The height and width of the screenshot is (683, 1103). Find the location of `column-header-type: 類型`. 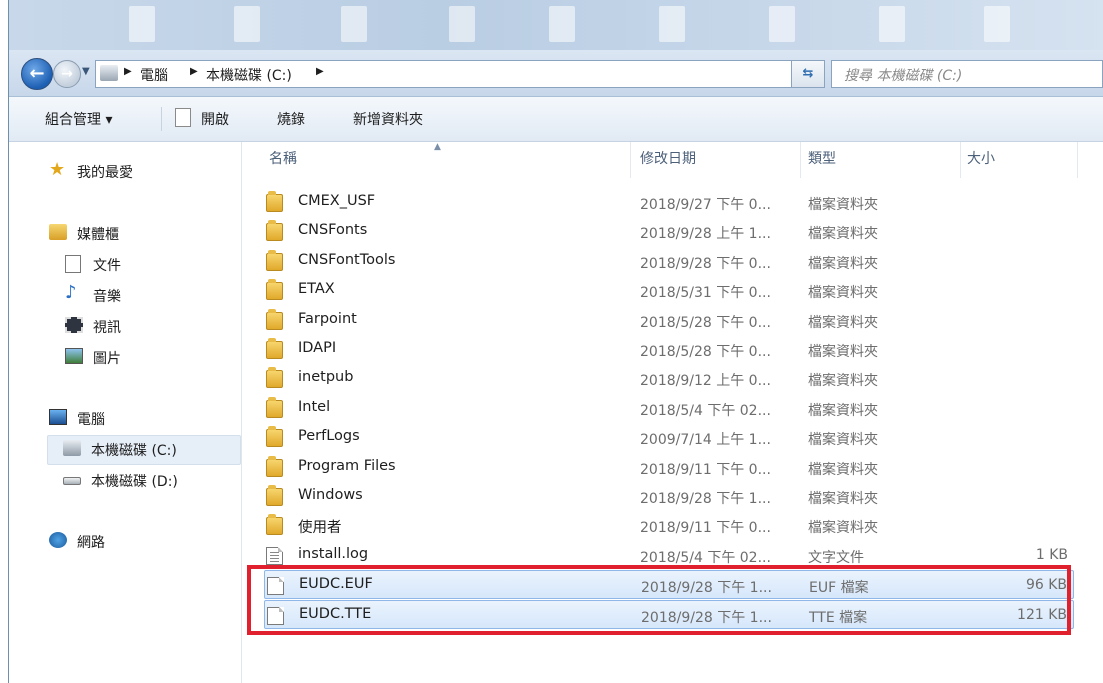

column-header-type: 類型 is located at coordinates (822, 158).